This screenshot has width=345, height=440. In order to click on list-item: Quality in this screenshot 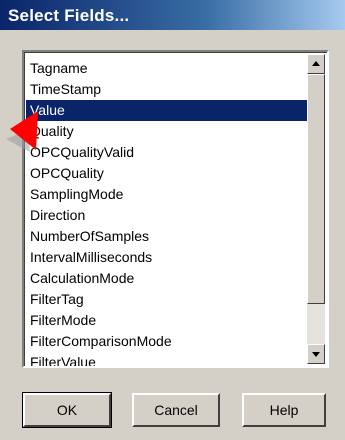, I will do `click(167, 131)`.